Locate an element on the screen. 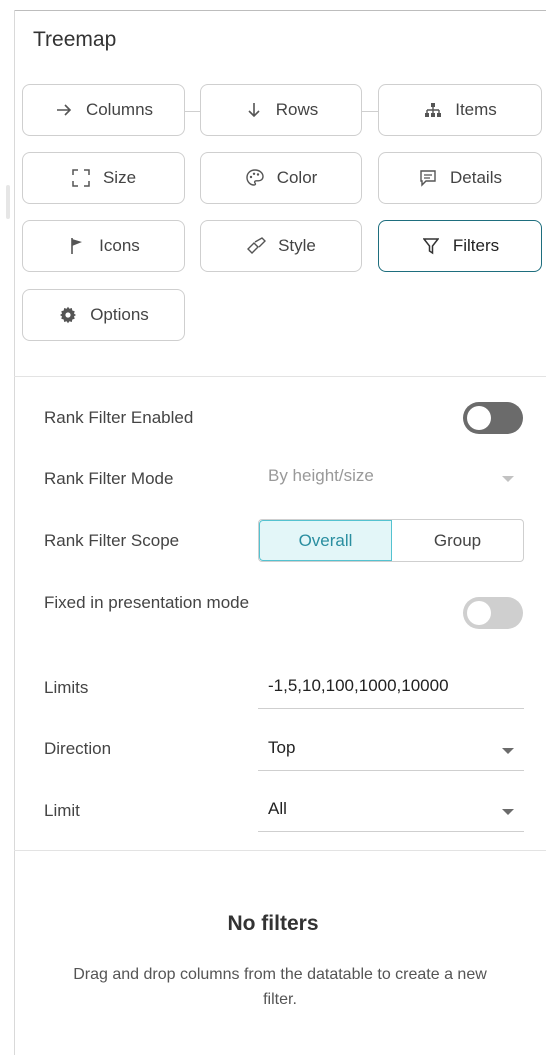 Image resolution: width=546 pixels, height=1055 pixels. rank-filter-scope-segmented: Overall Group is located at coordinates (391, 540).